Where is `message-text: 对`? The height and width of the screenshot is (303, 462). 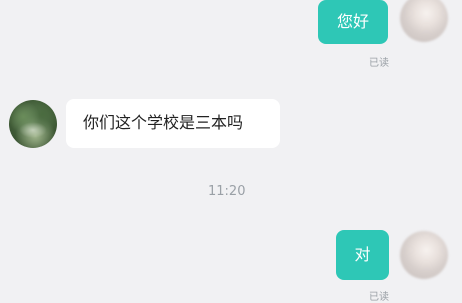
message-text: 对 is located at coordinates (362, 254).